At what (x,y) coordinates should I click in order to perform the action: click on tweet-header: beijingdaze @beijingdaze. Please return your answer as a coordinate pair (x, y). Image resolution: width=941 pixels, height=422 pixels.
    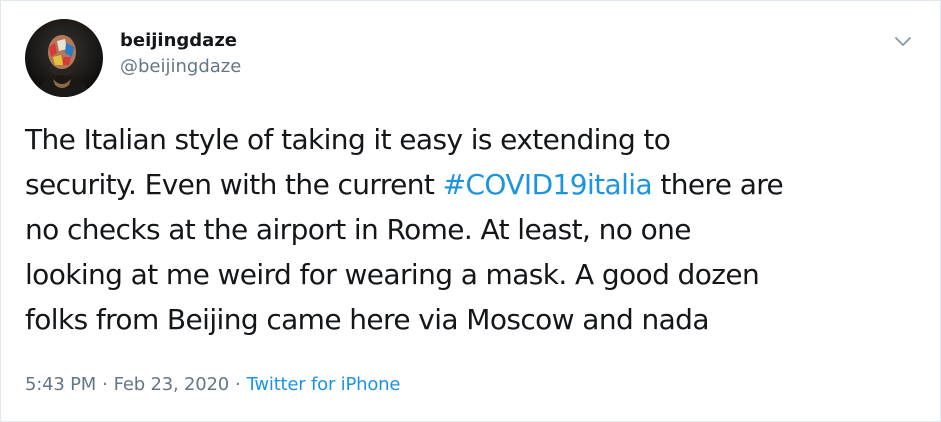
    Looking at the image, I should click on (133, 58).